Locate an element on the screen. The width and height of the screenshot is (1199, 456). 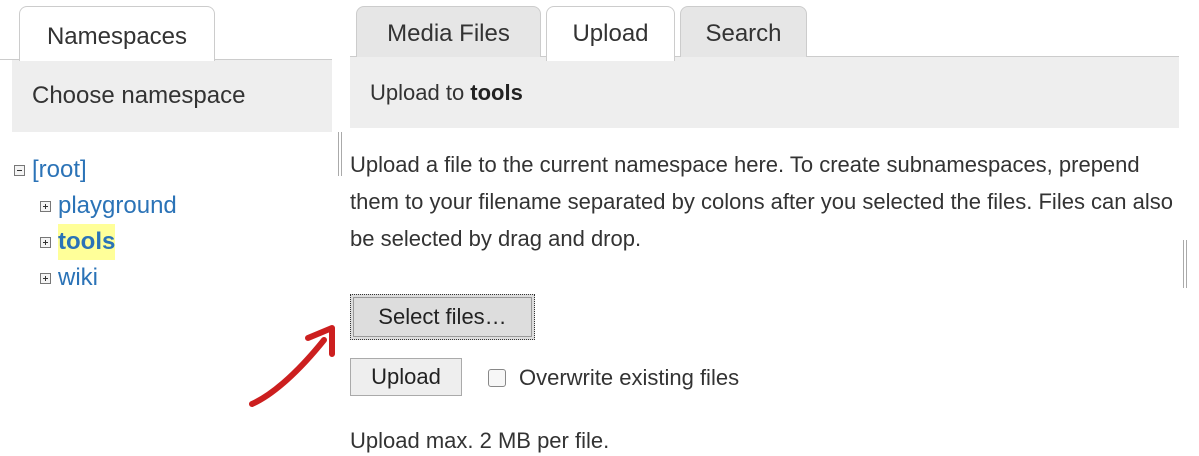
namespace-tree: [root] playground tools wiki is located at coordinates (95, 224).